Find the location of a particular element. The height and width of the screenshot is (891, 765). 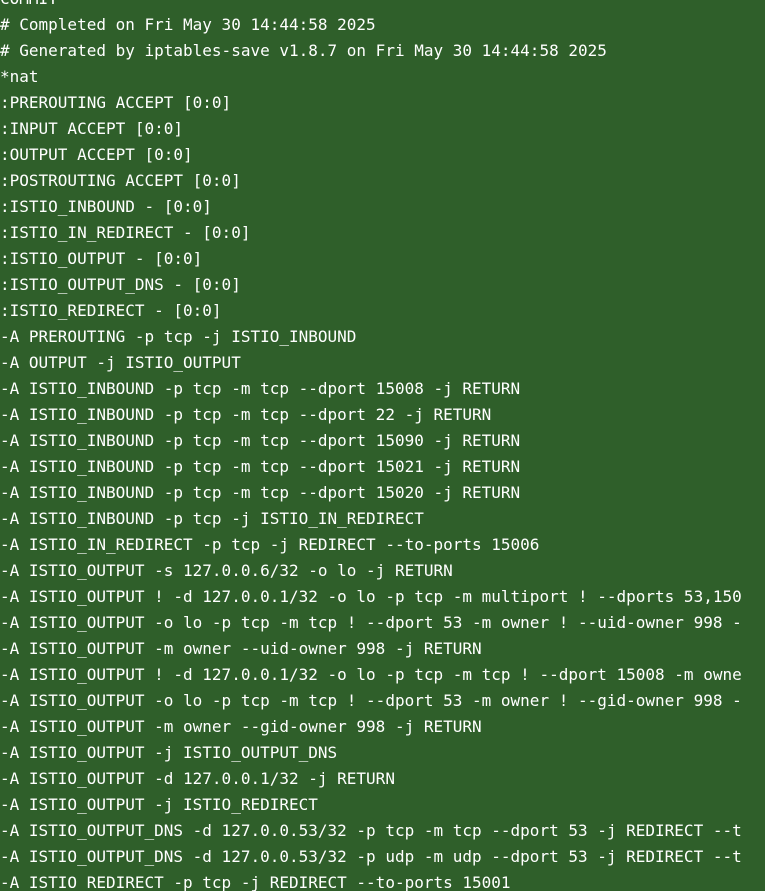

terminal-line: -A ISTIO_OUTPUT -j ISTIO_OUTPUT_DNS is located at coordinates (169, 752).